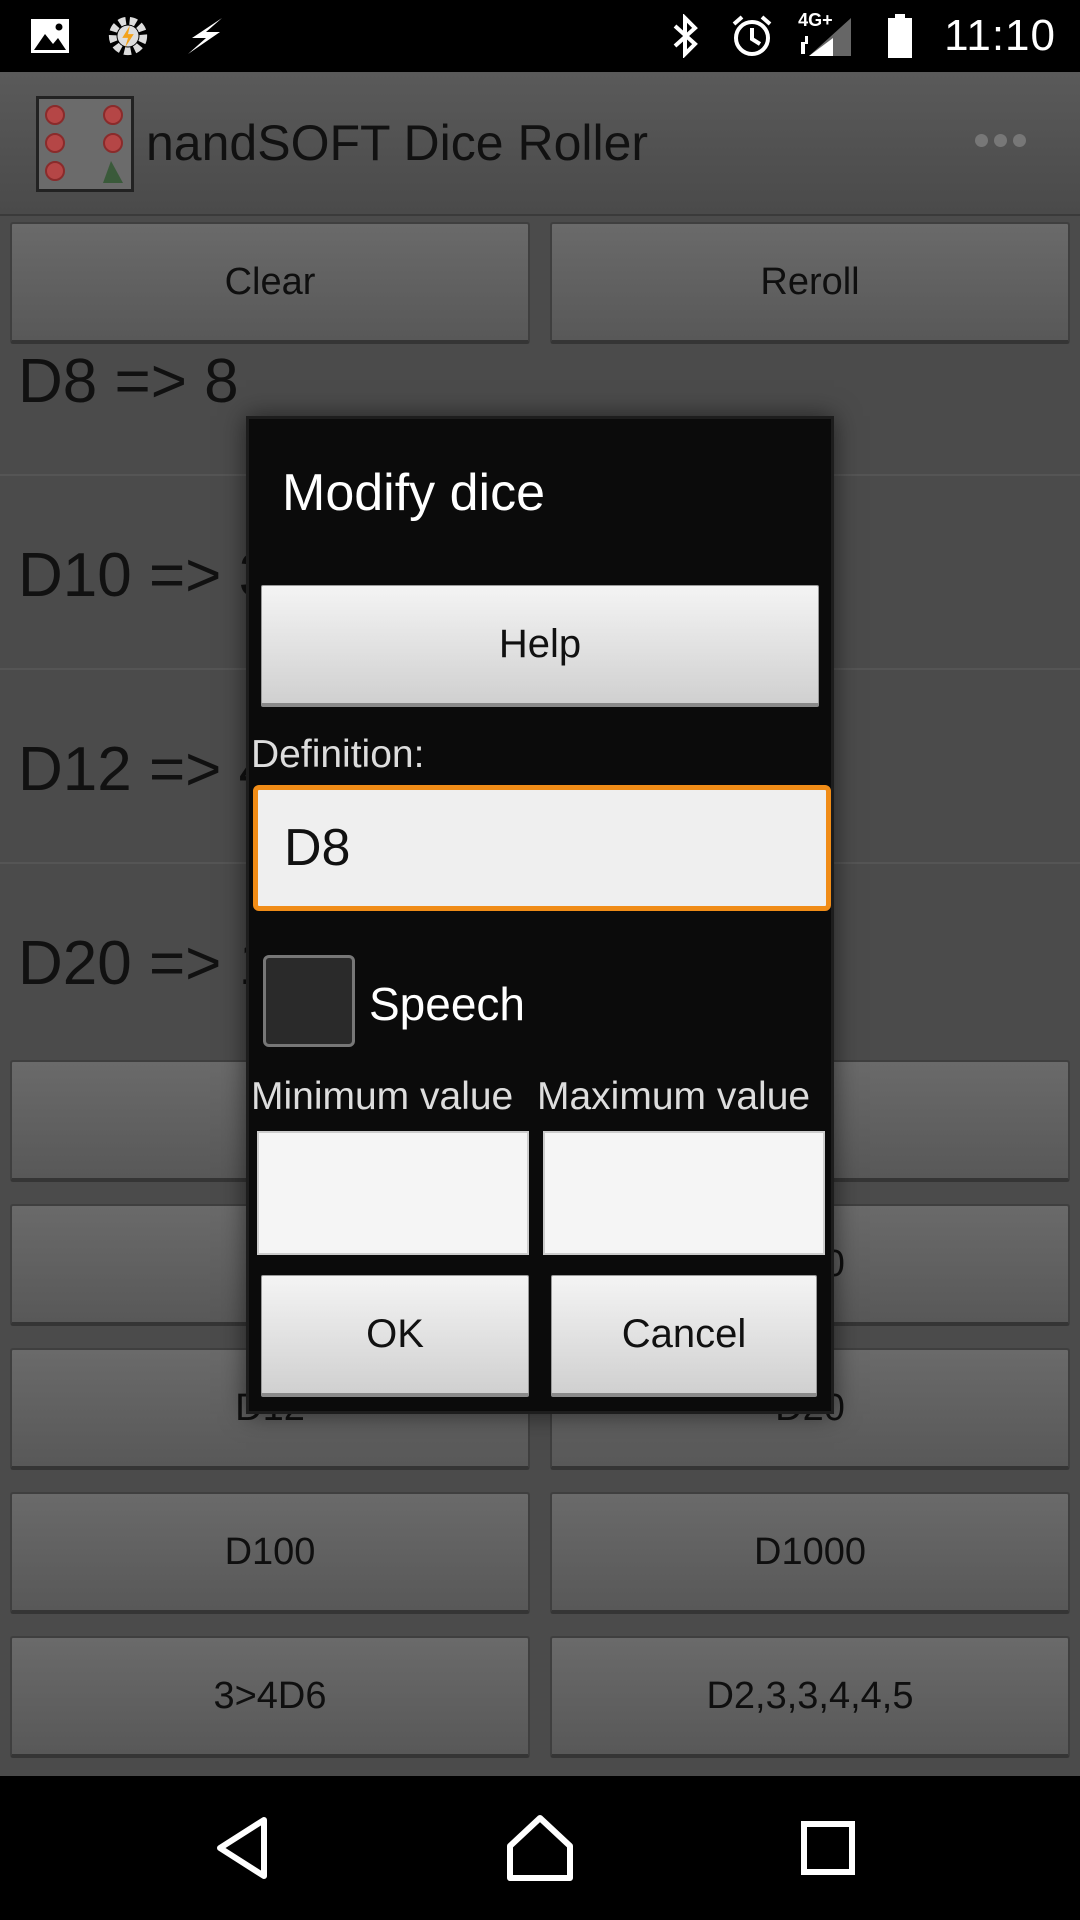 Image resolution: width=1080 pixels, height=1920 pixels. I want to click on status-bar: 4G+ 11:10, so click(540, 36).